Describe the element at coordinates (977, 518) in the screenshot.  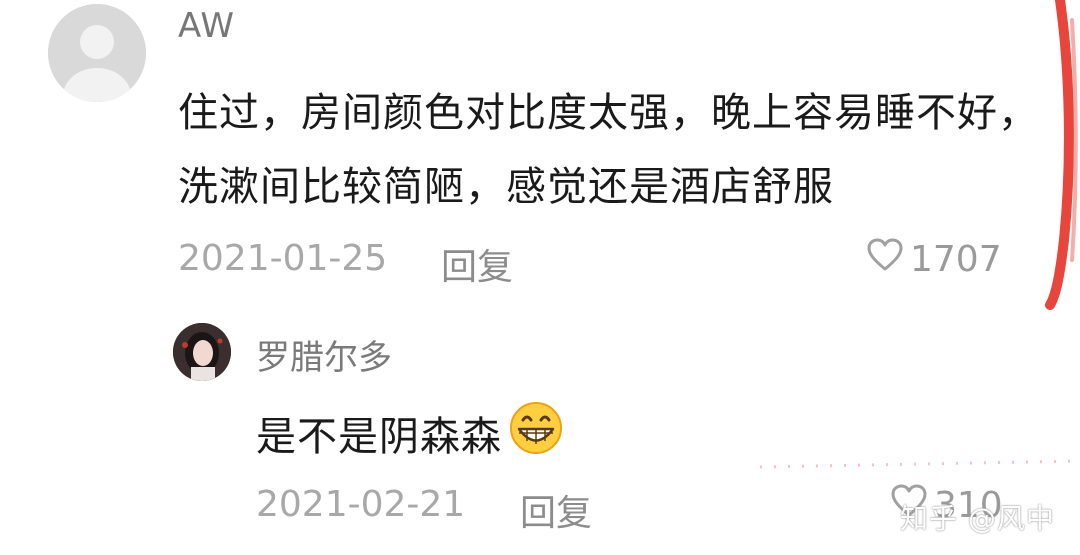
I see `watermark: 知乎 @风中` at that location.